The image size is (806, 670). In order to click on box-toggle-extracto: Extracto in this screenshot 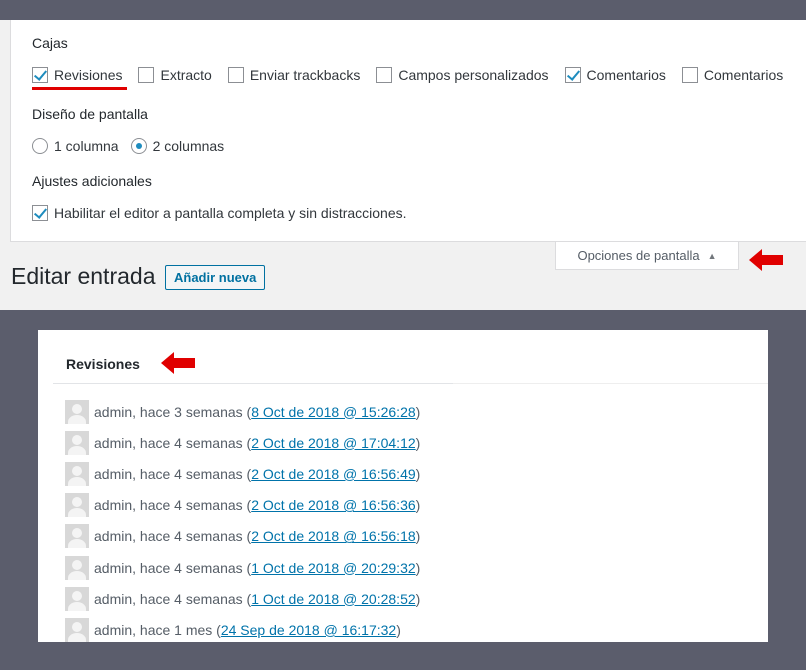, I will do `click(175, 75)`.